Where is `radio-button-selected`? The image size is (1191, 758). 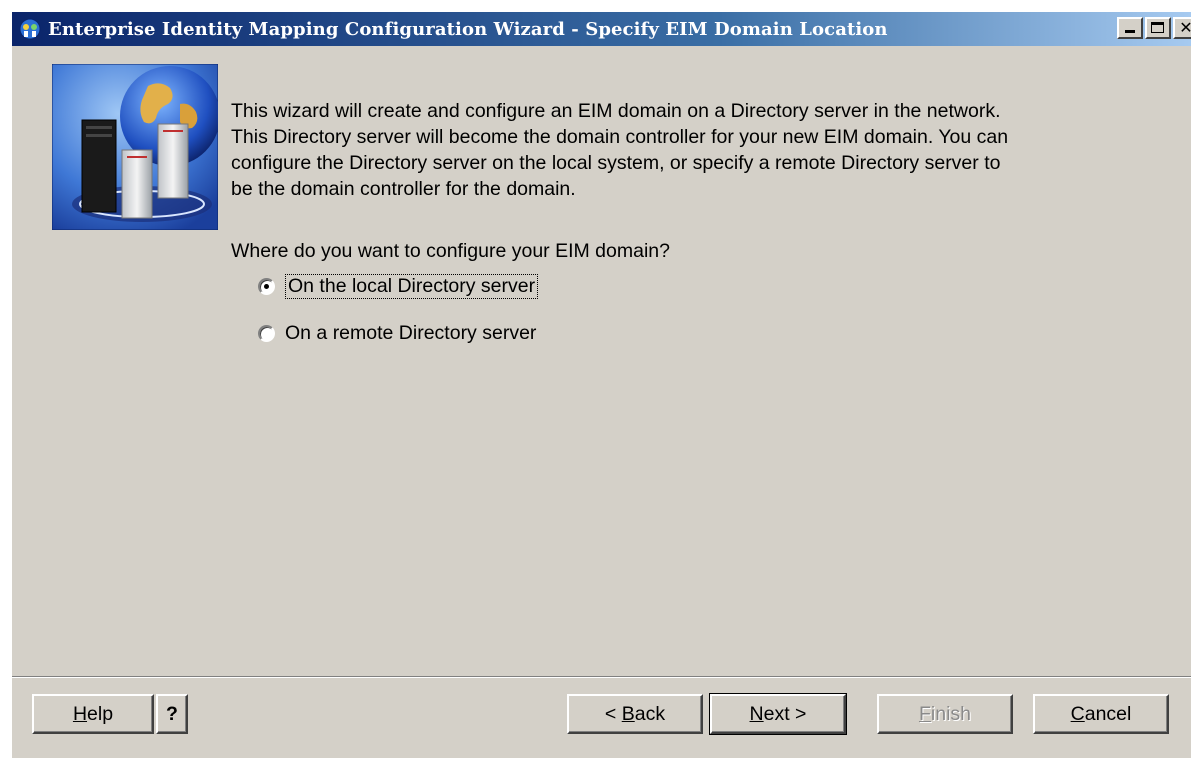 radio-button-selected is located at coordinates (266, 286).